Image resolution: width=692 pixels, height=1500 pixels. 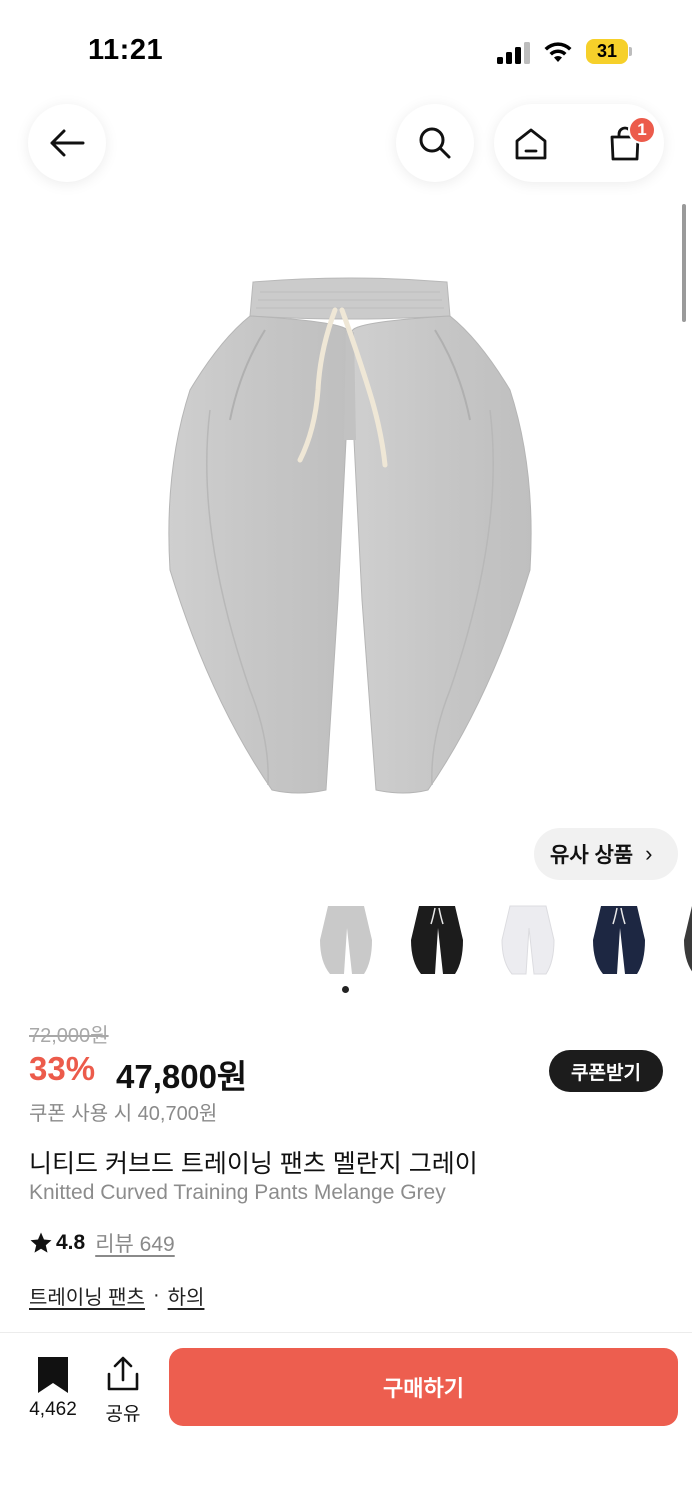 I want to click on rating-value: 4.8, so click(x=71, y=1242).